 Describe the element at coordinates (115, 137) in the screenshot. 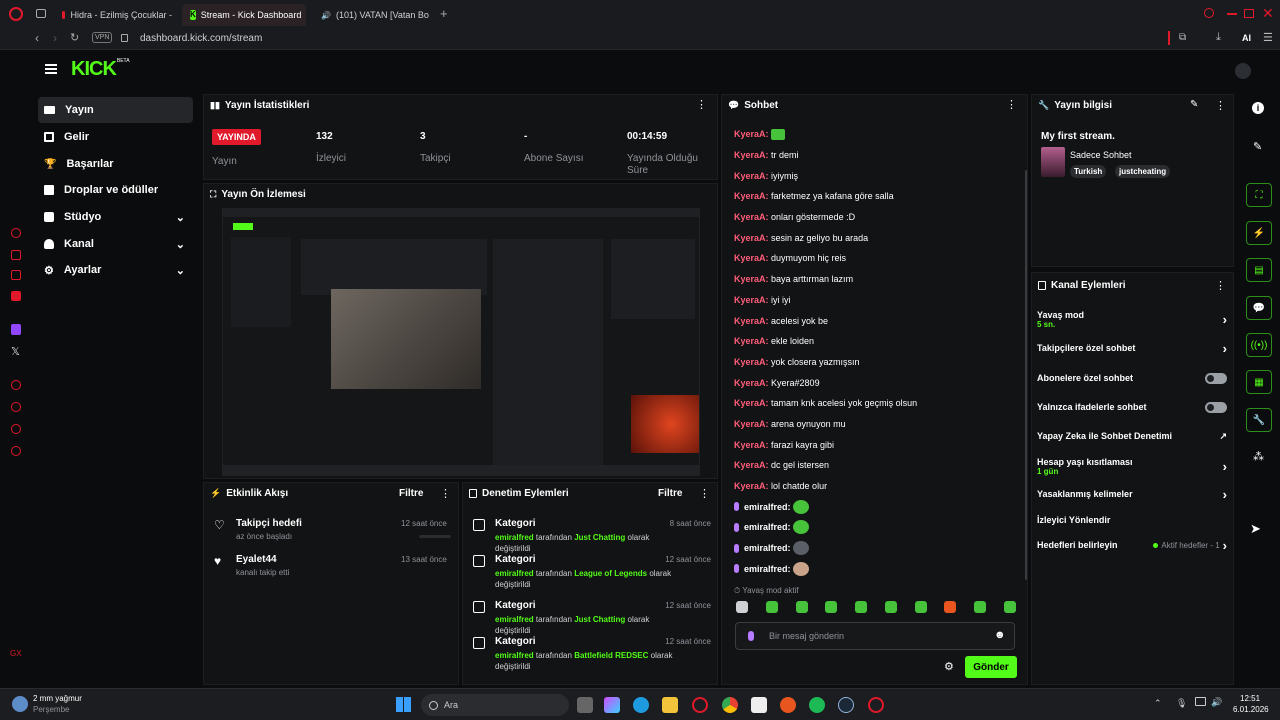

I see `nav-item-revenue: Gelir` at that location.